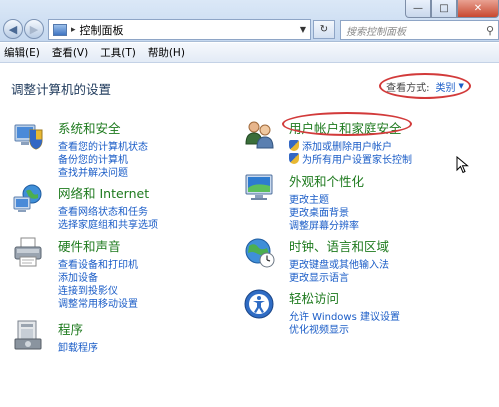  Describe the element at coordinates (78, 347) in the screenshot. I see `link-uninstall-program: 卸载程序` at that location.